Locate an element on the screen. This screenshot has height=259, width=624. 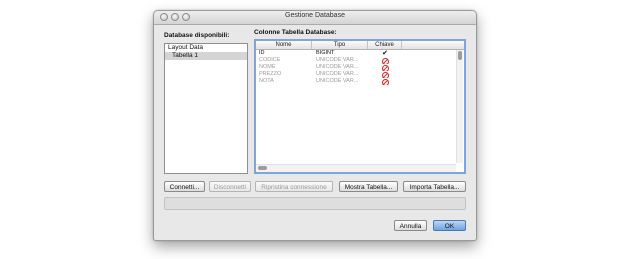
cell-nome: NOME is located at coordinates (267, 67).